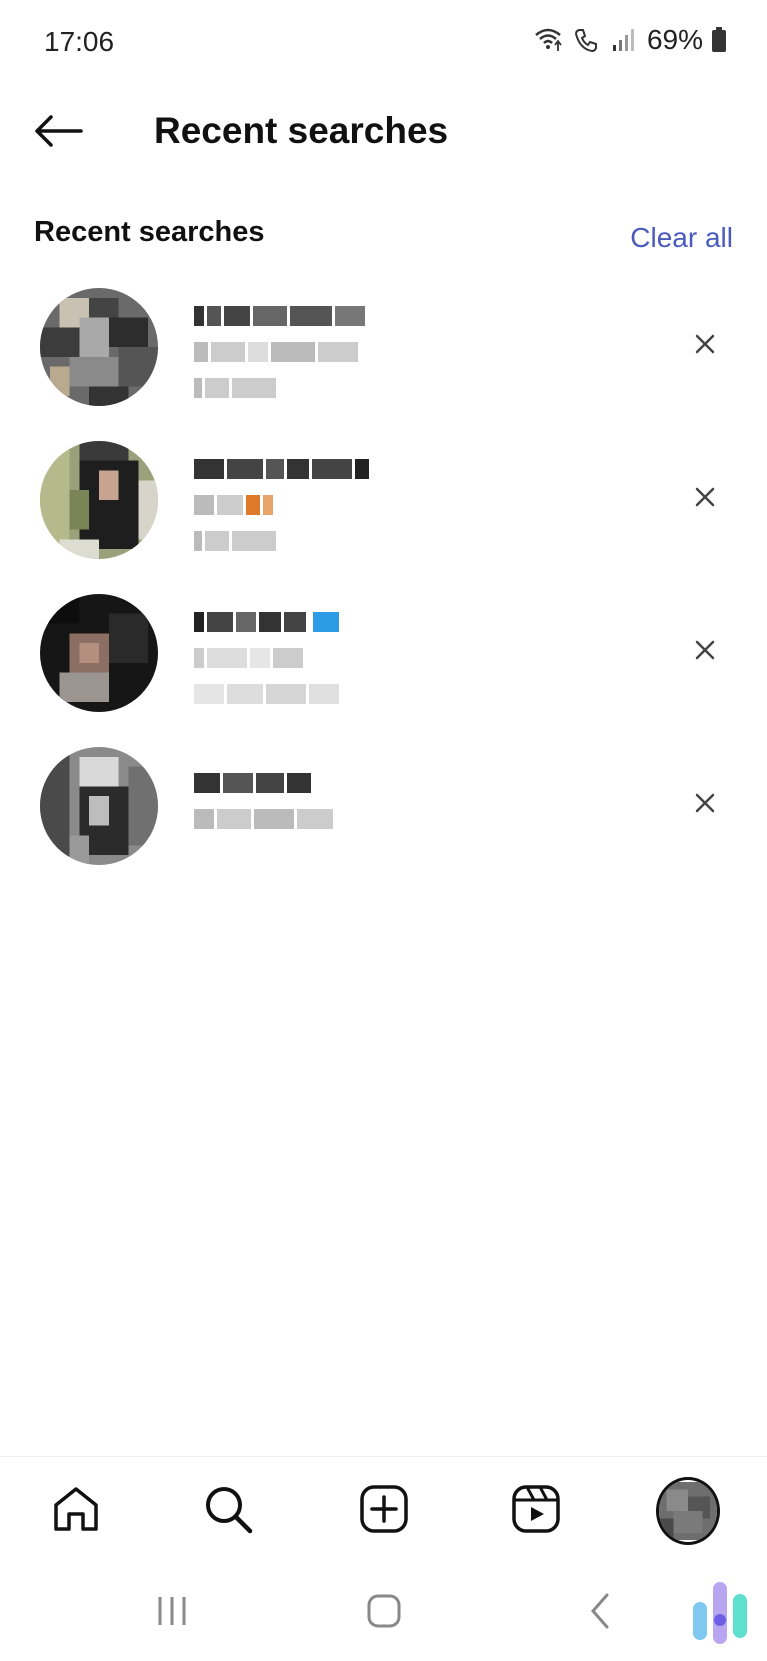 The image size is (767, 1661). I want to click on recents-icon, so click(172, 1613).